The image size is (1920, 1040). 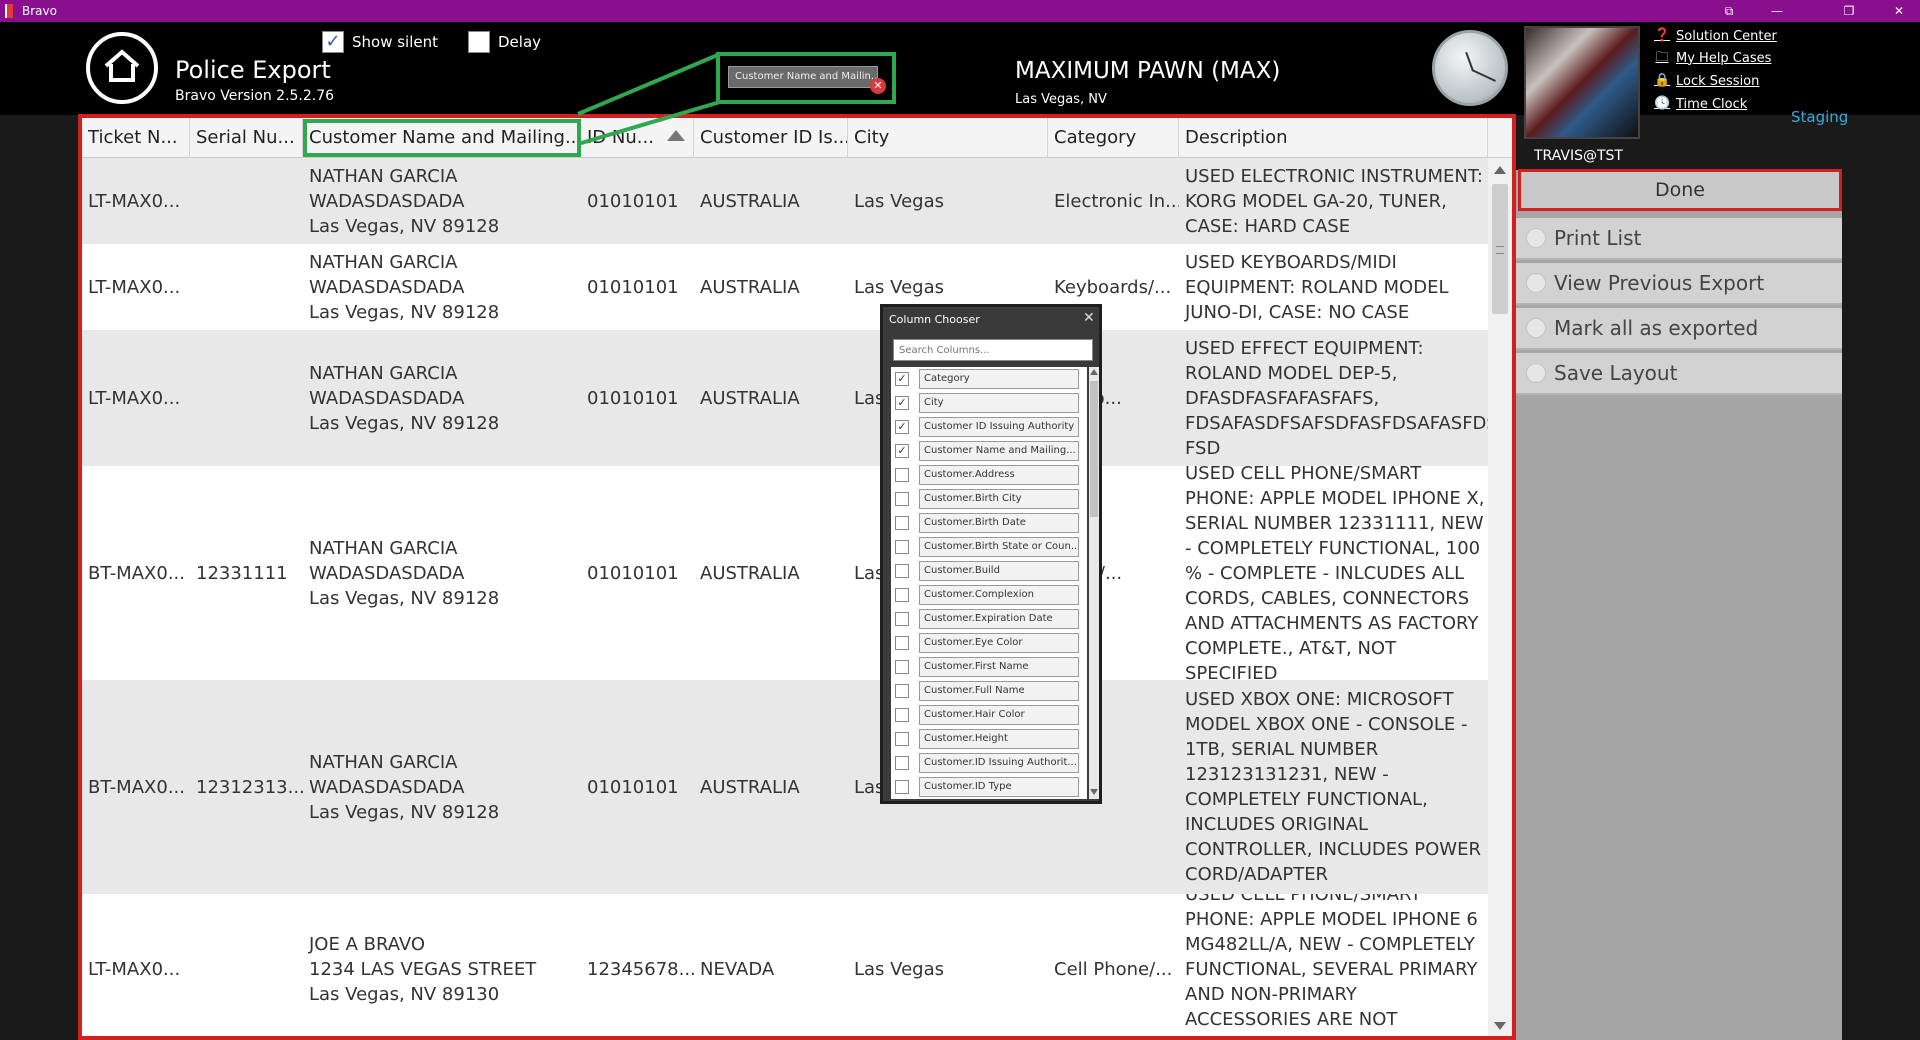 I want to click on column-option: ✓ Customer ID Issuing Authority, so click(x=989, y=427).